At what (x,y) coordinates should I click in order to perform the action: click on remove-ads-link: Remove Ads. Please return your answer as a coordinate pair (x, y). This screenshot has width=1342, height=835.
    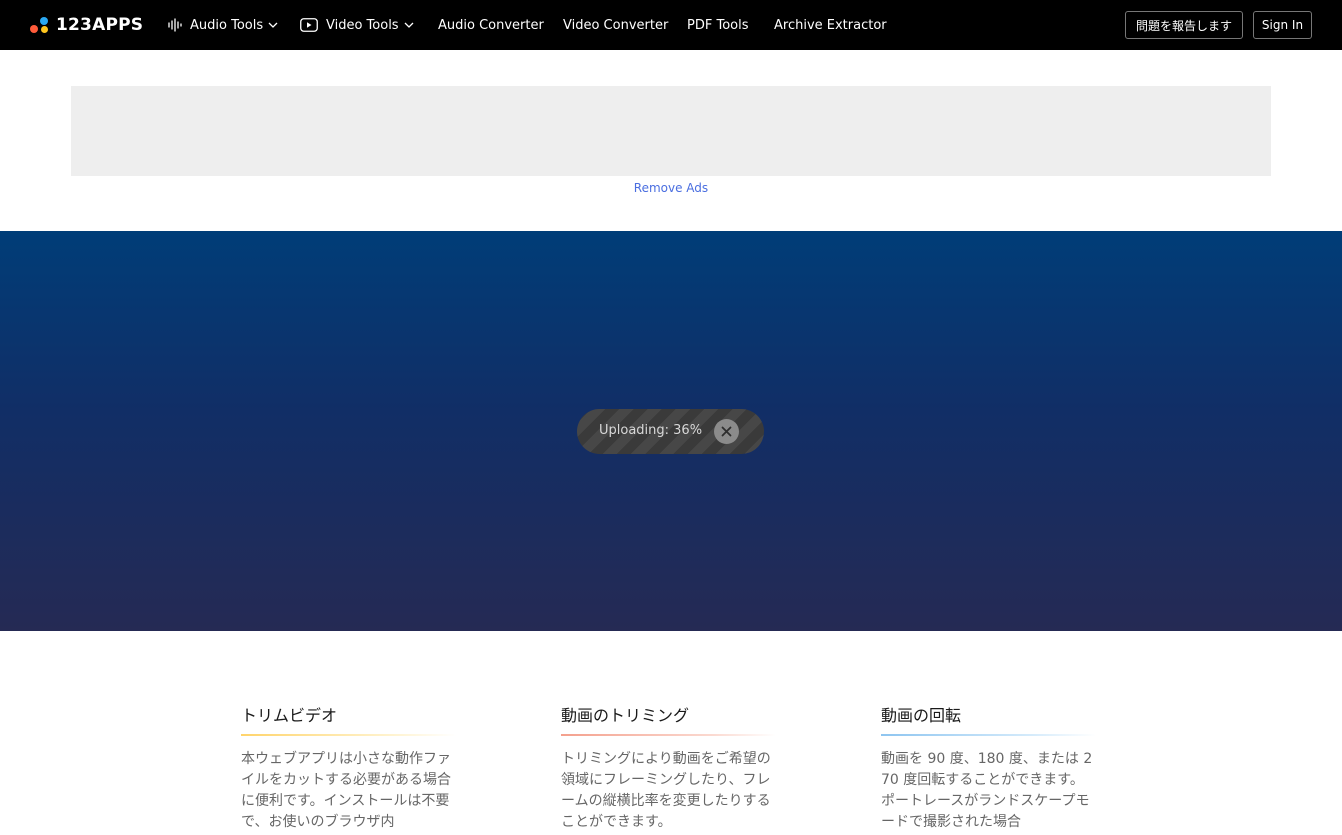
    Looking at the image, I should click on (671, 188).